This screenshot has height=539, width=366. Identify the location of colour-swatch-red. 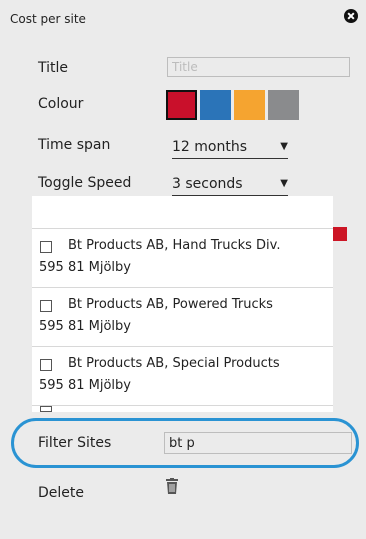
(181, 105).